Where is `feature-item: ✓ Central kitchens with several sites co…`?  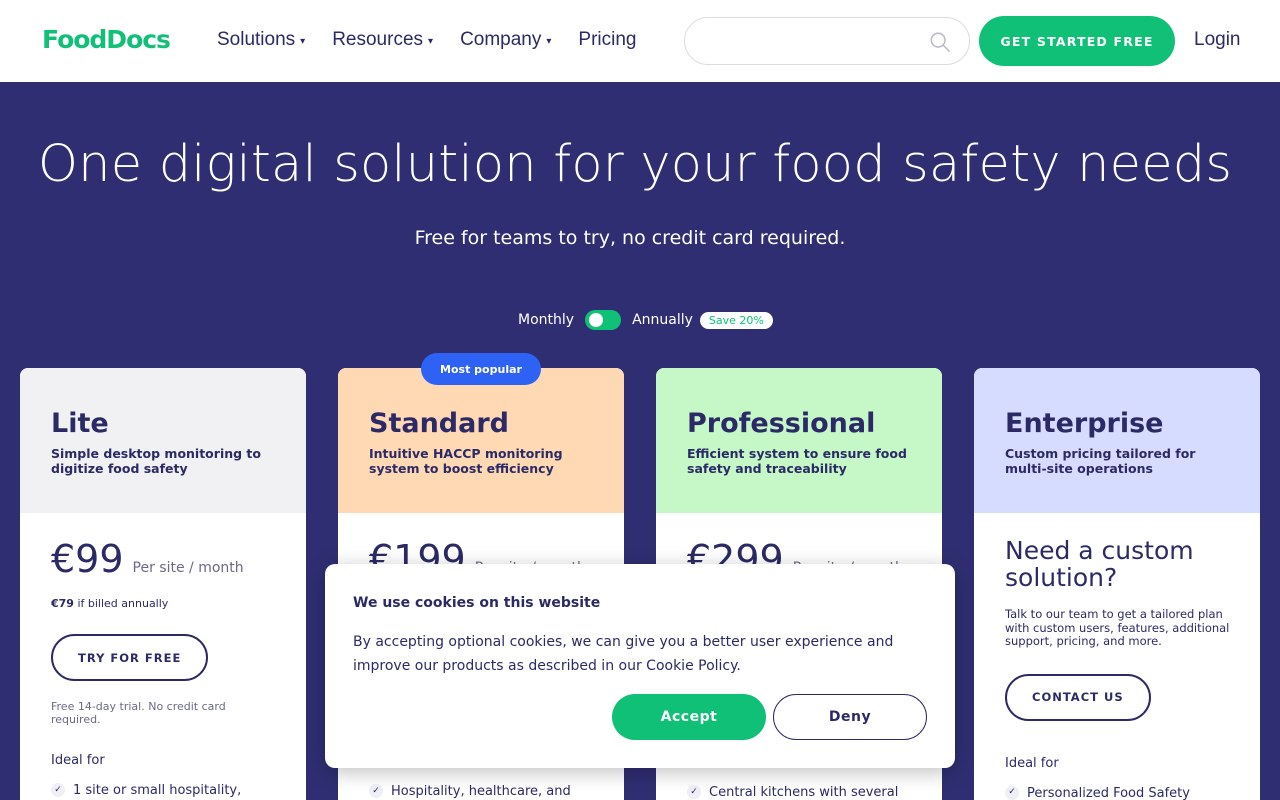
feature-item: ✓ Central kitchens with several sites co… is located at coordinates (802, 792).